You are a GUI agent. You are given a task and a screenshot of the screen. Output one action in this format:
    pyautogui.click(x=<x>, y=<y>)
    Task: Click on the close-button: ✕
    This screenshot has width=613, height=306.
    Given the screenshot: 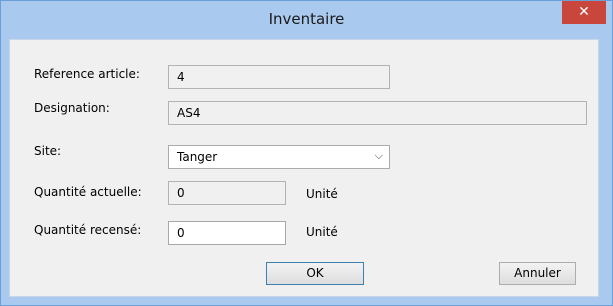 What is the action you would take?
    pyautogui.click(x=584, y=12)
    